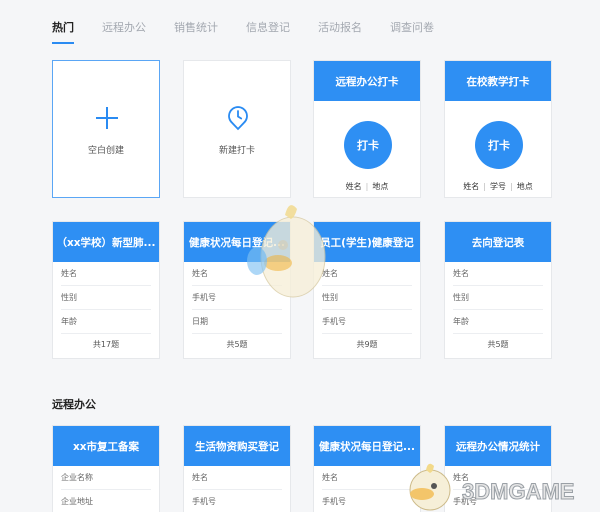 The image size is (600, 512). Describe the element at coordinates (412, 30) in the screenshot. I see `tab-survey: 调查问卷` at that location.